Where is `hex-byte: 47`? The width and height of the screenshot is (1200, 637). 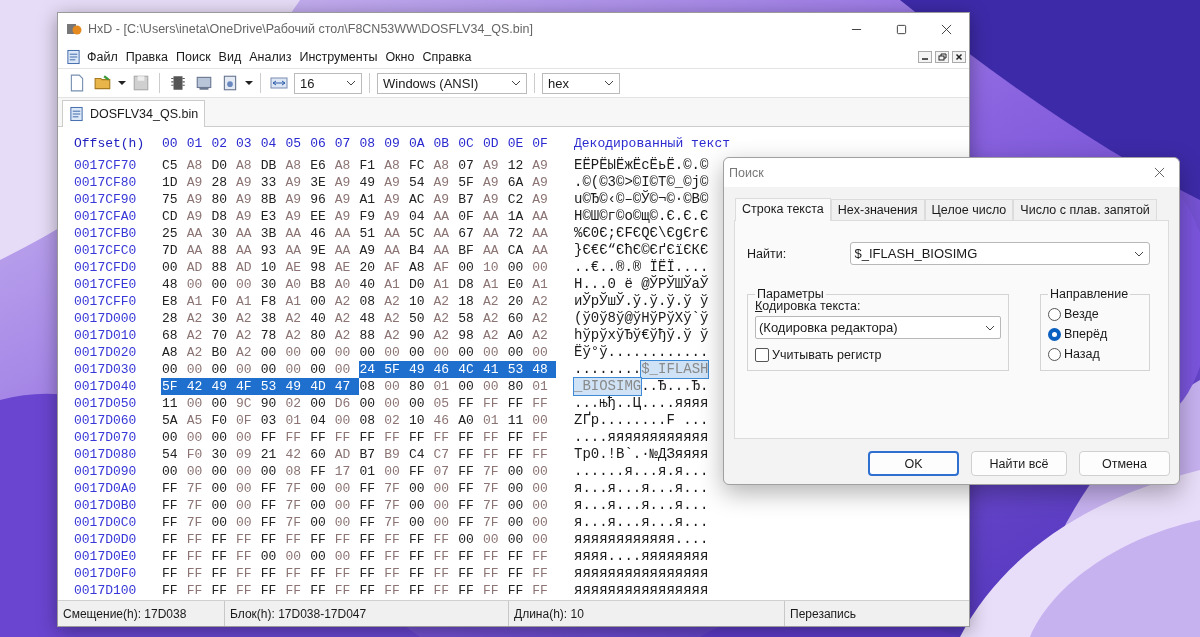 hex-byte: 47 is located at coordinates (346, 386).